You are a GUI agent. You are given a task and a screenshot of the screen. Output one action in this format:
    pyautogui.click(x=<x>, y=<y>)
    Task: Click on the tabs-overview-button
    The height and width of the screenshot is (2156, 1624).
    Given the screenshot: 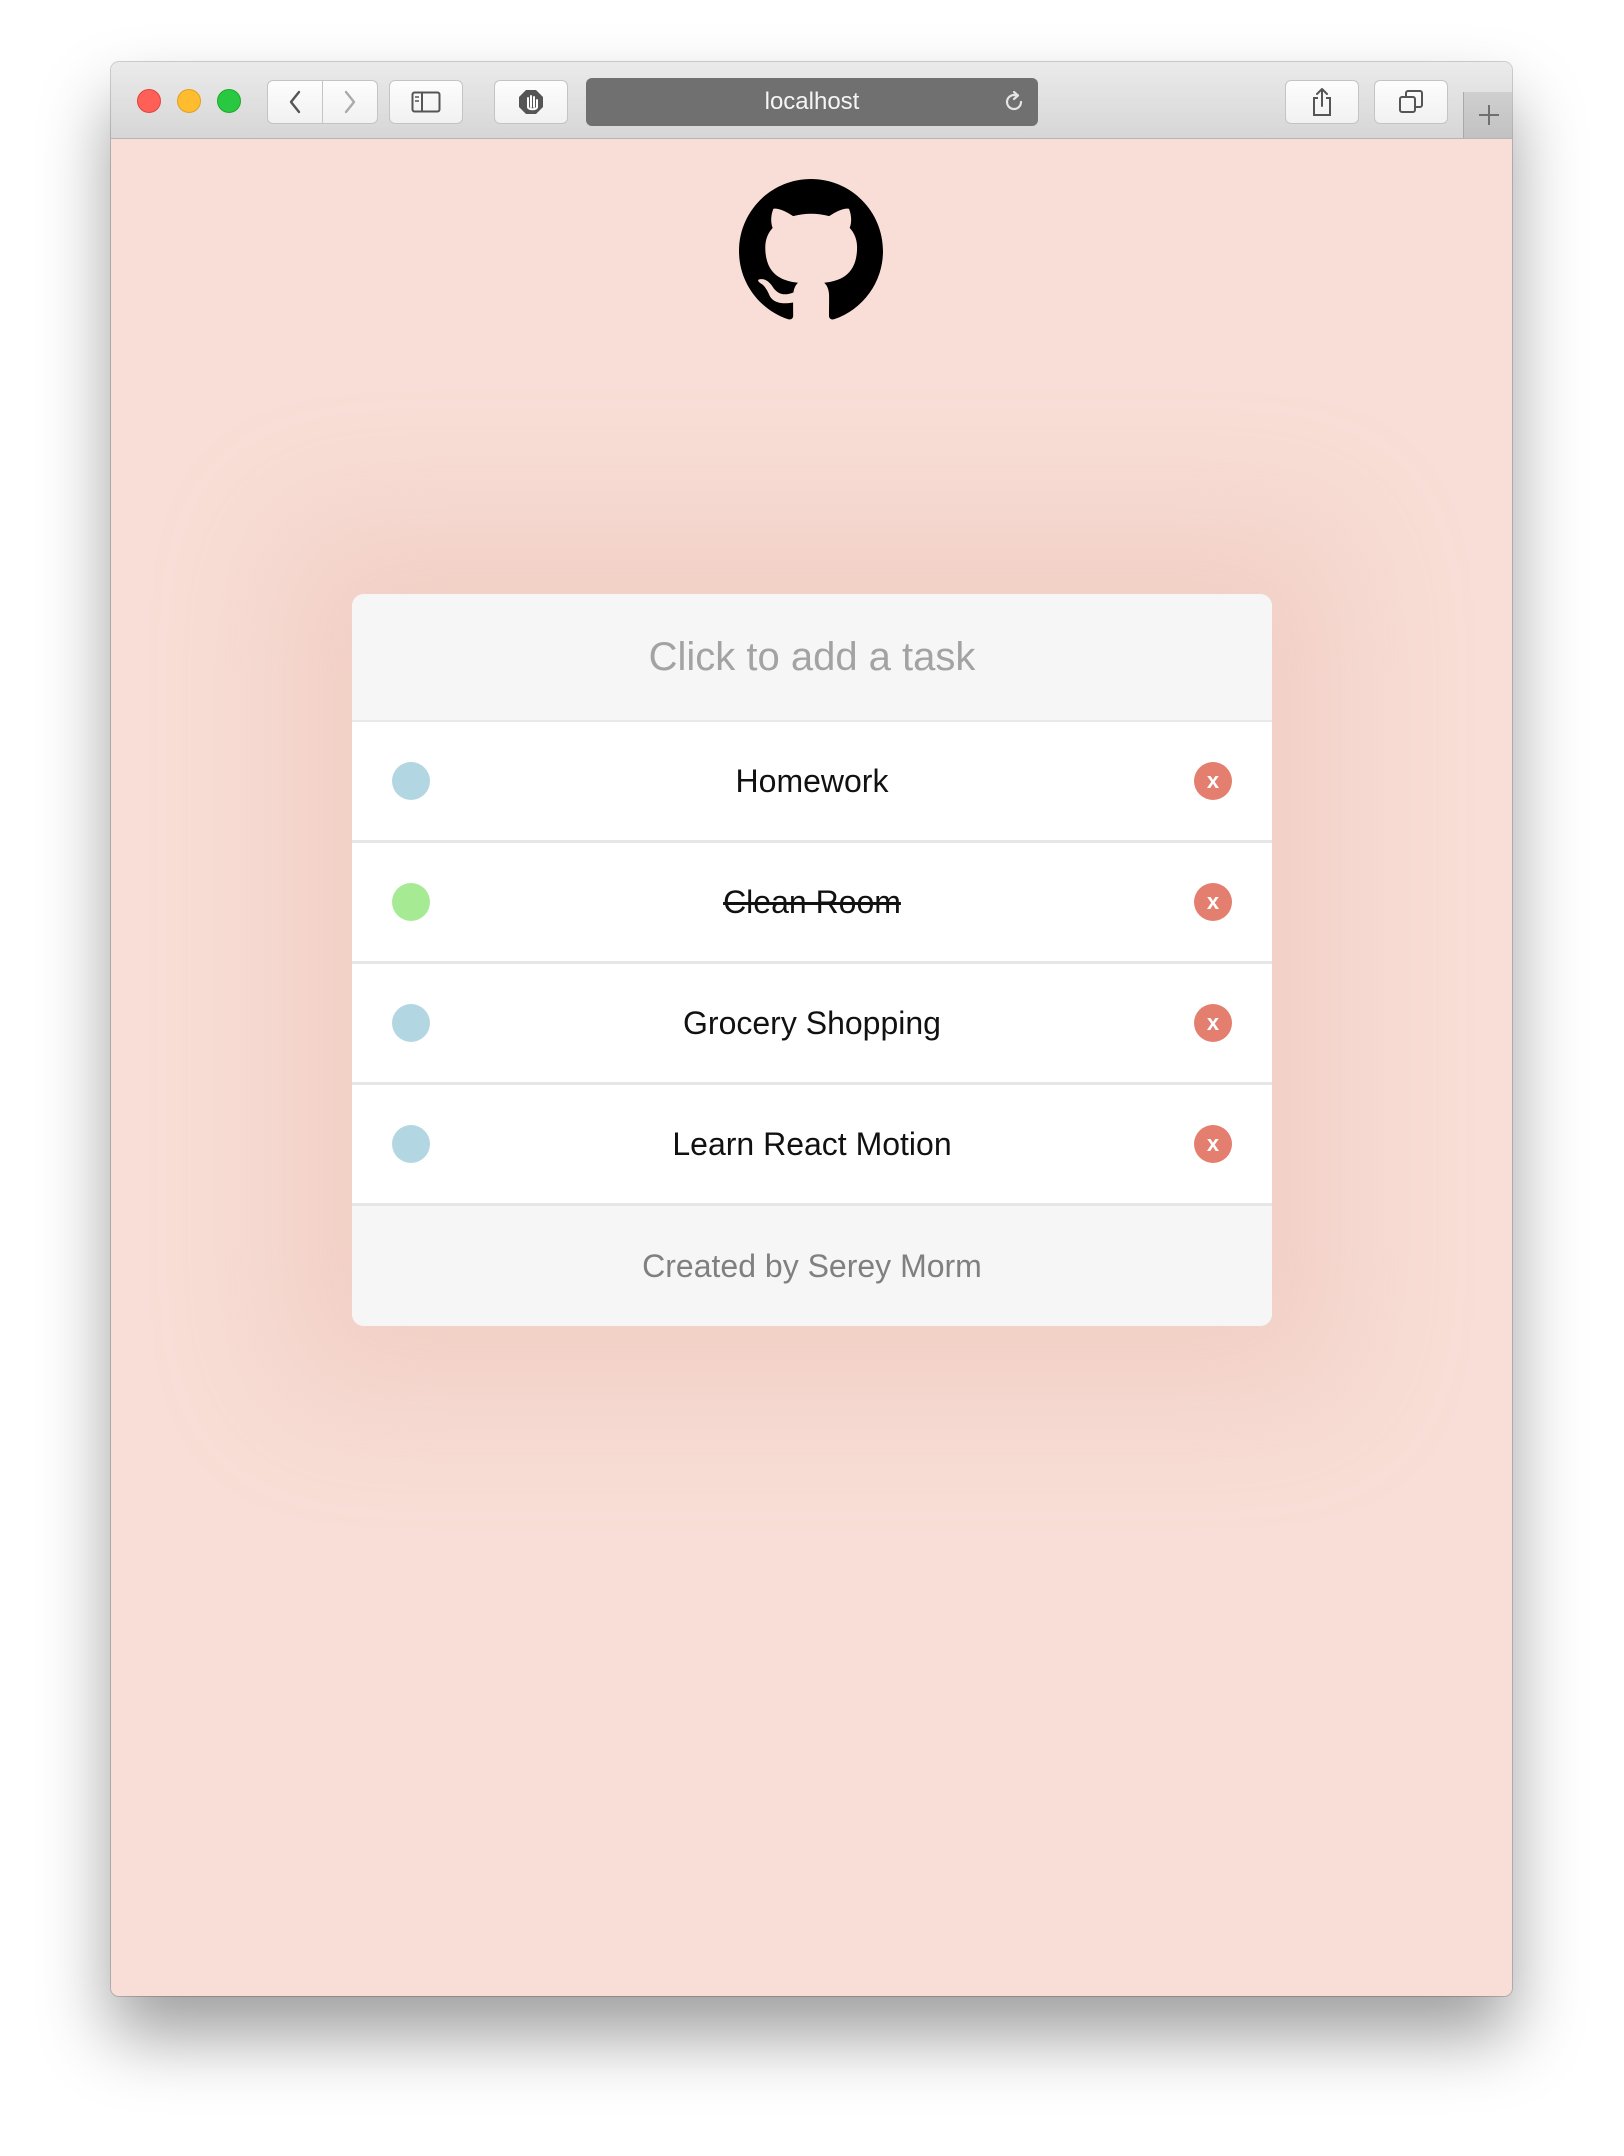 What is the action you would take?
    pyautogui.click(x=1411, y=102)
    